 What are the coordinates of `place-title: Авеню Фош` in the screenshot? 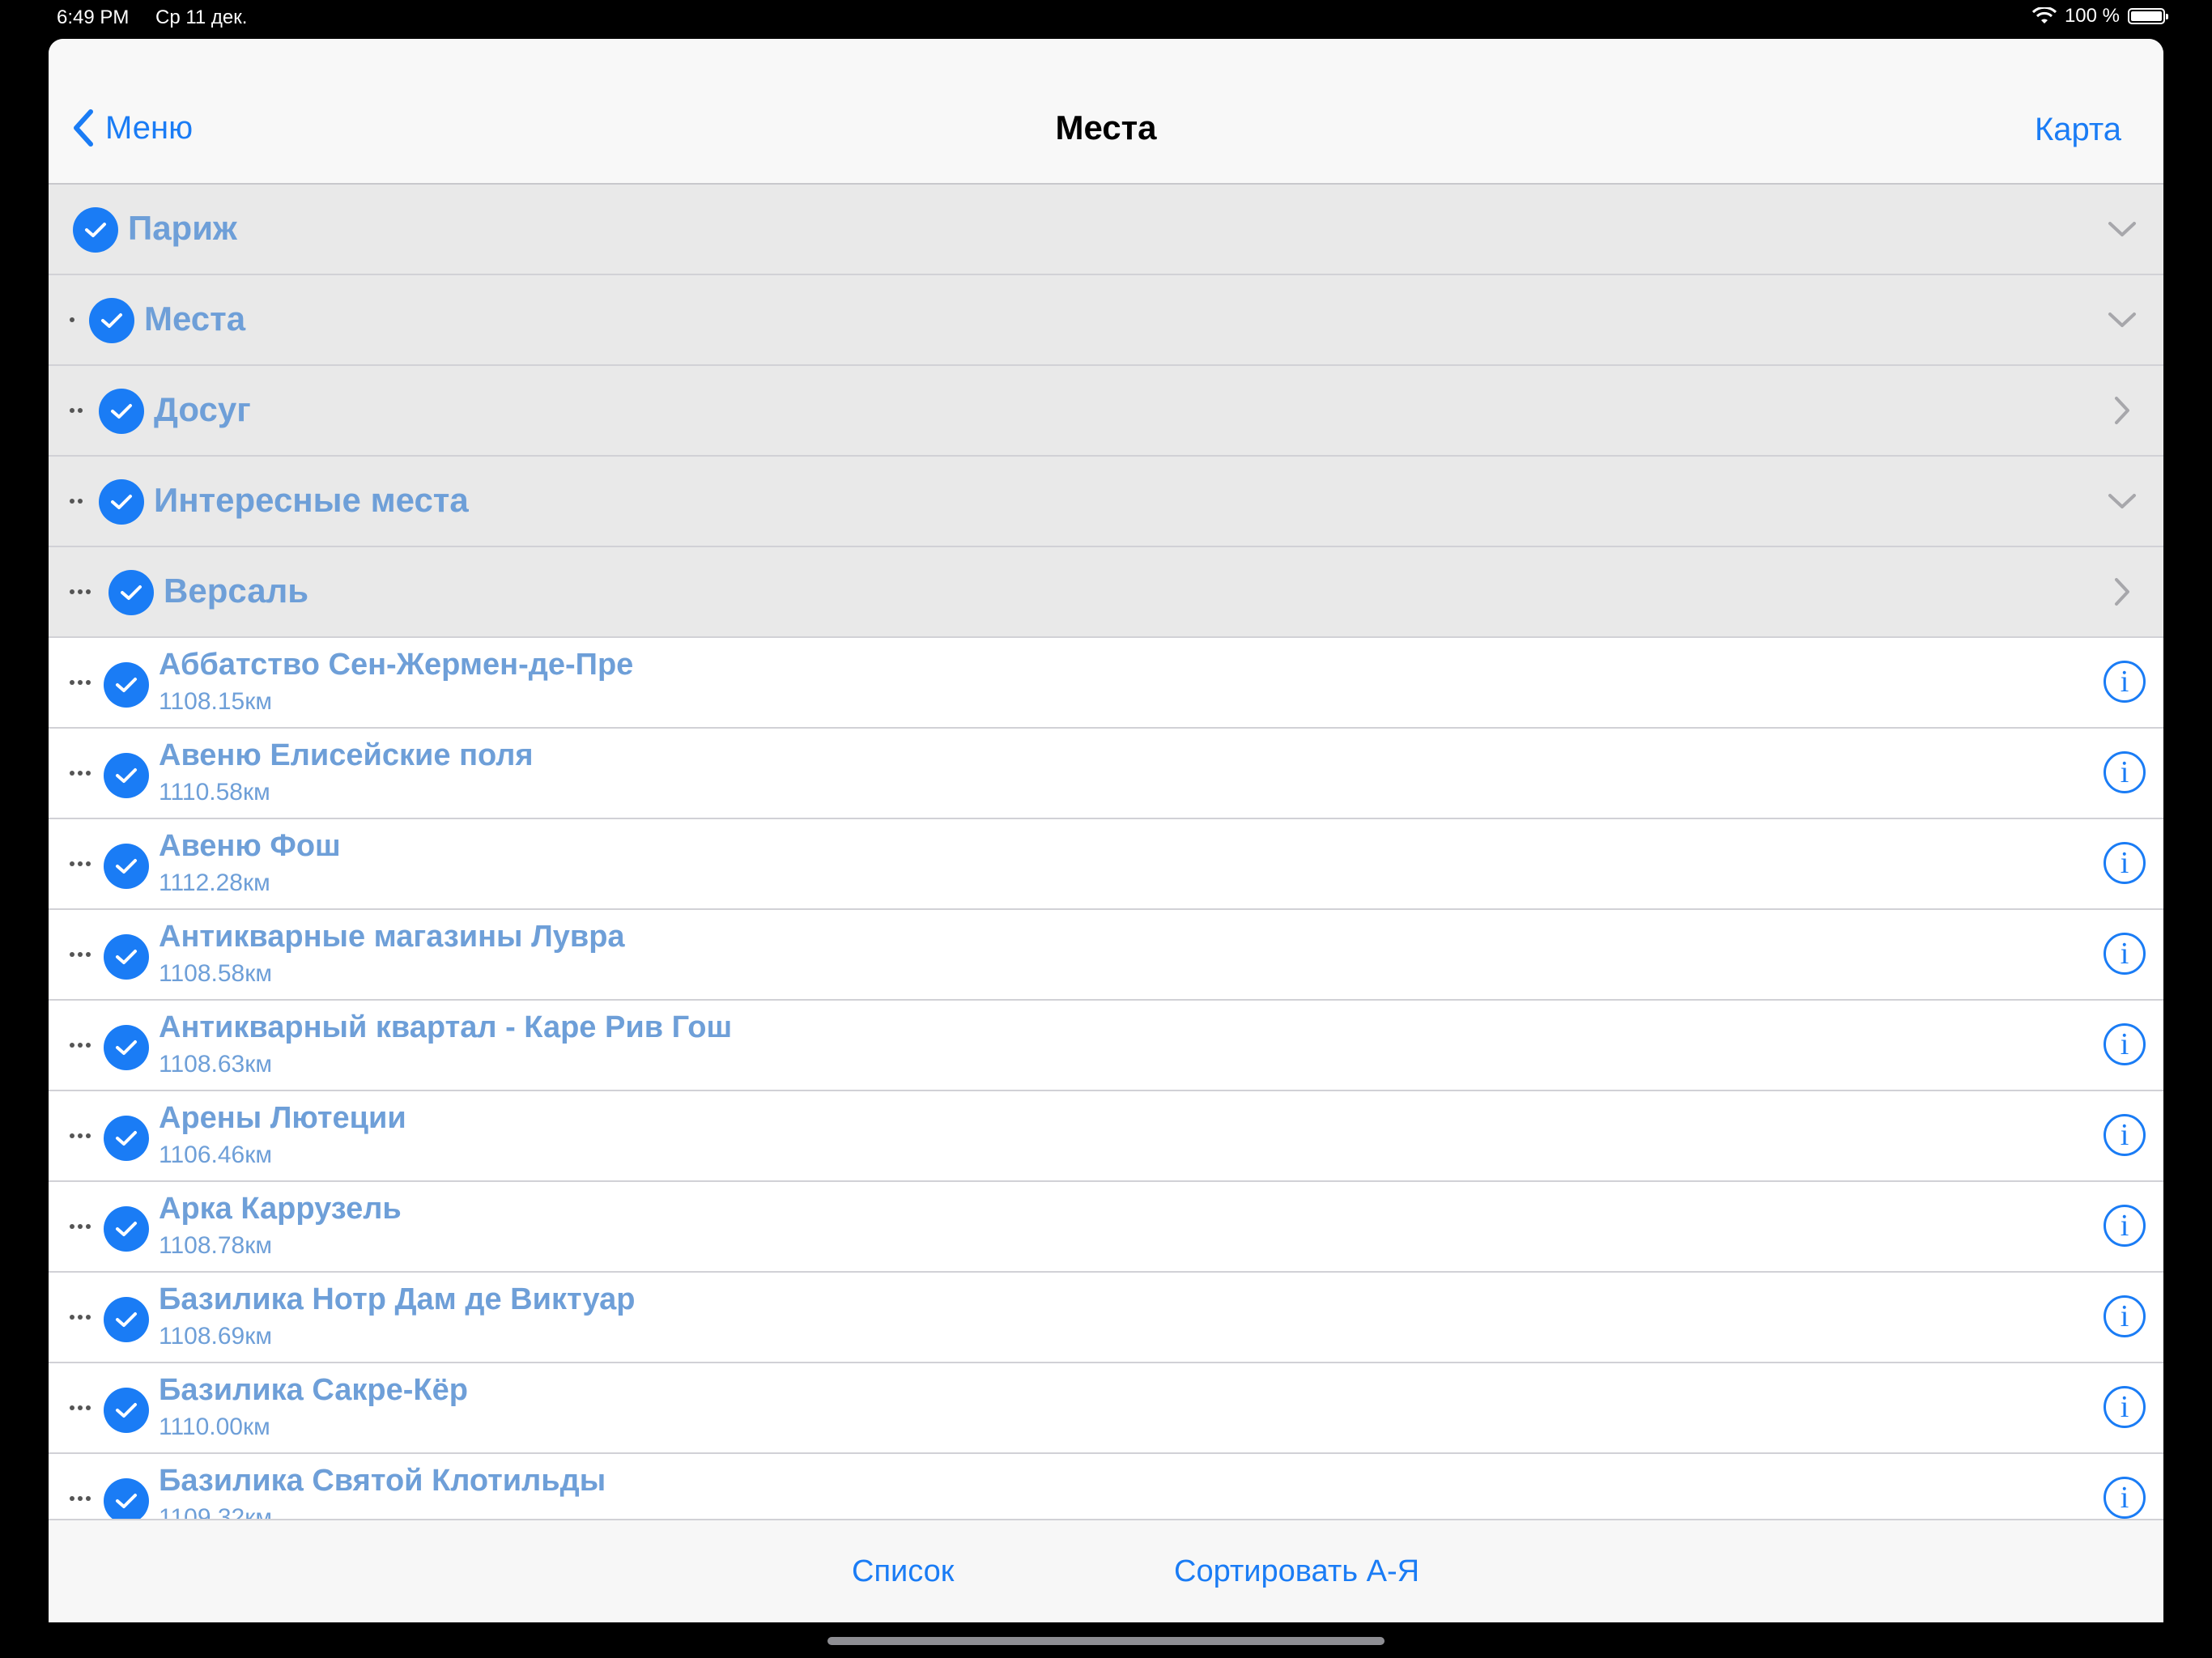 It's located at (250, 846).